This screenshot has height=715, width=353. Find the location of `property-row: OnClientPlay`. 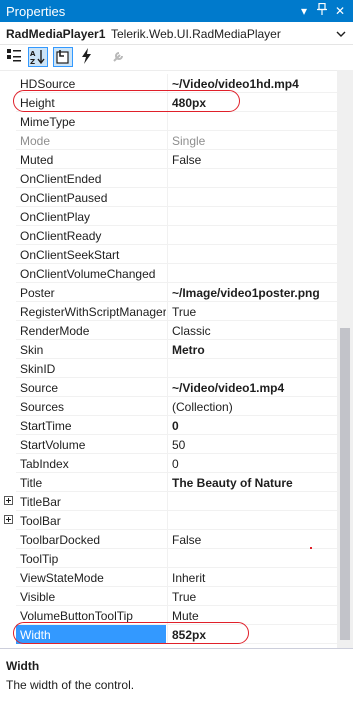

property-row: OnClientPlay is located at coordinates (168, 216).